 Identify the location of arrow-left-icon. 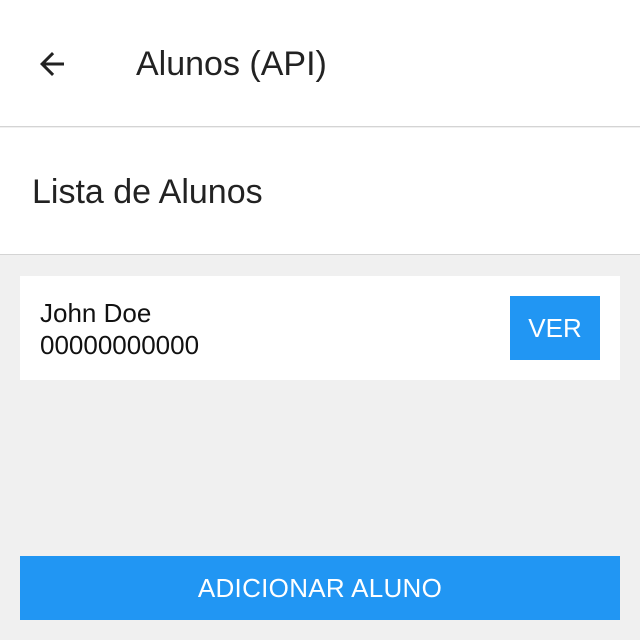
(52, 64).